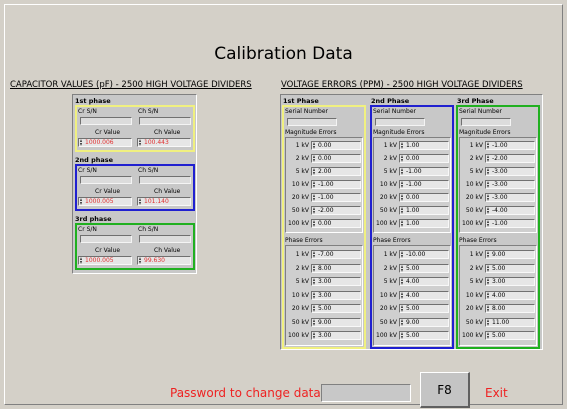  I want to click on phase-error-input: -10.00, so click(424, 254).